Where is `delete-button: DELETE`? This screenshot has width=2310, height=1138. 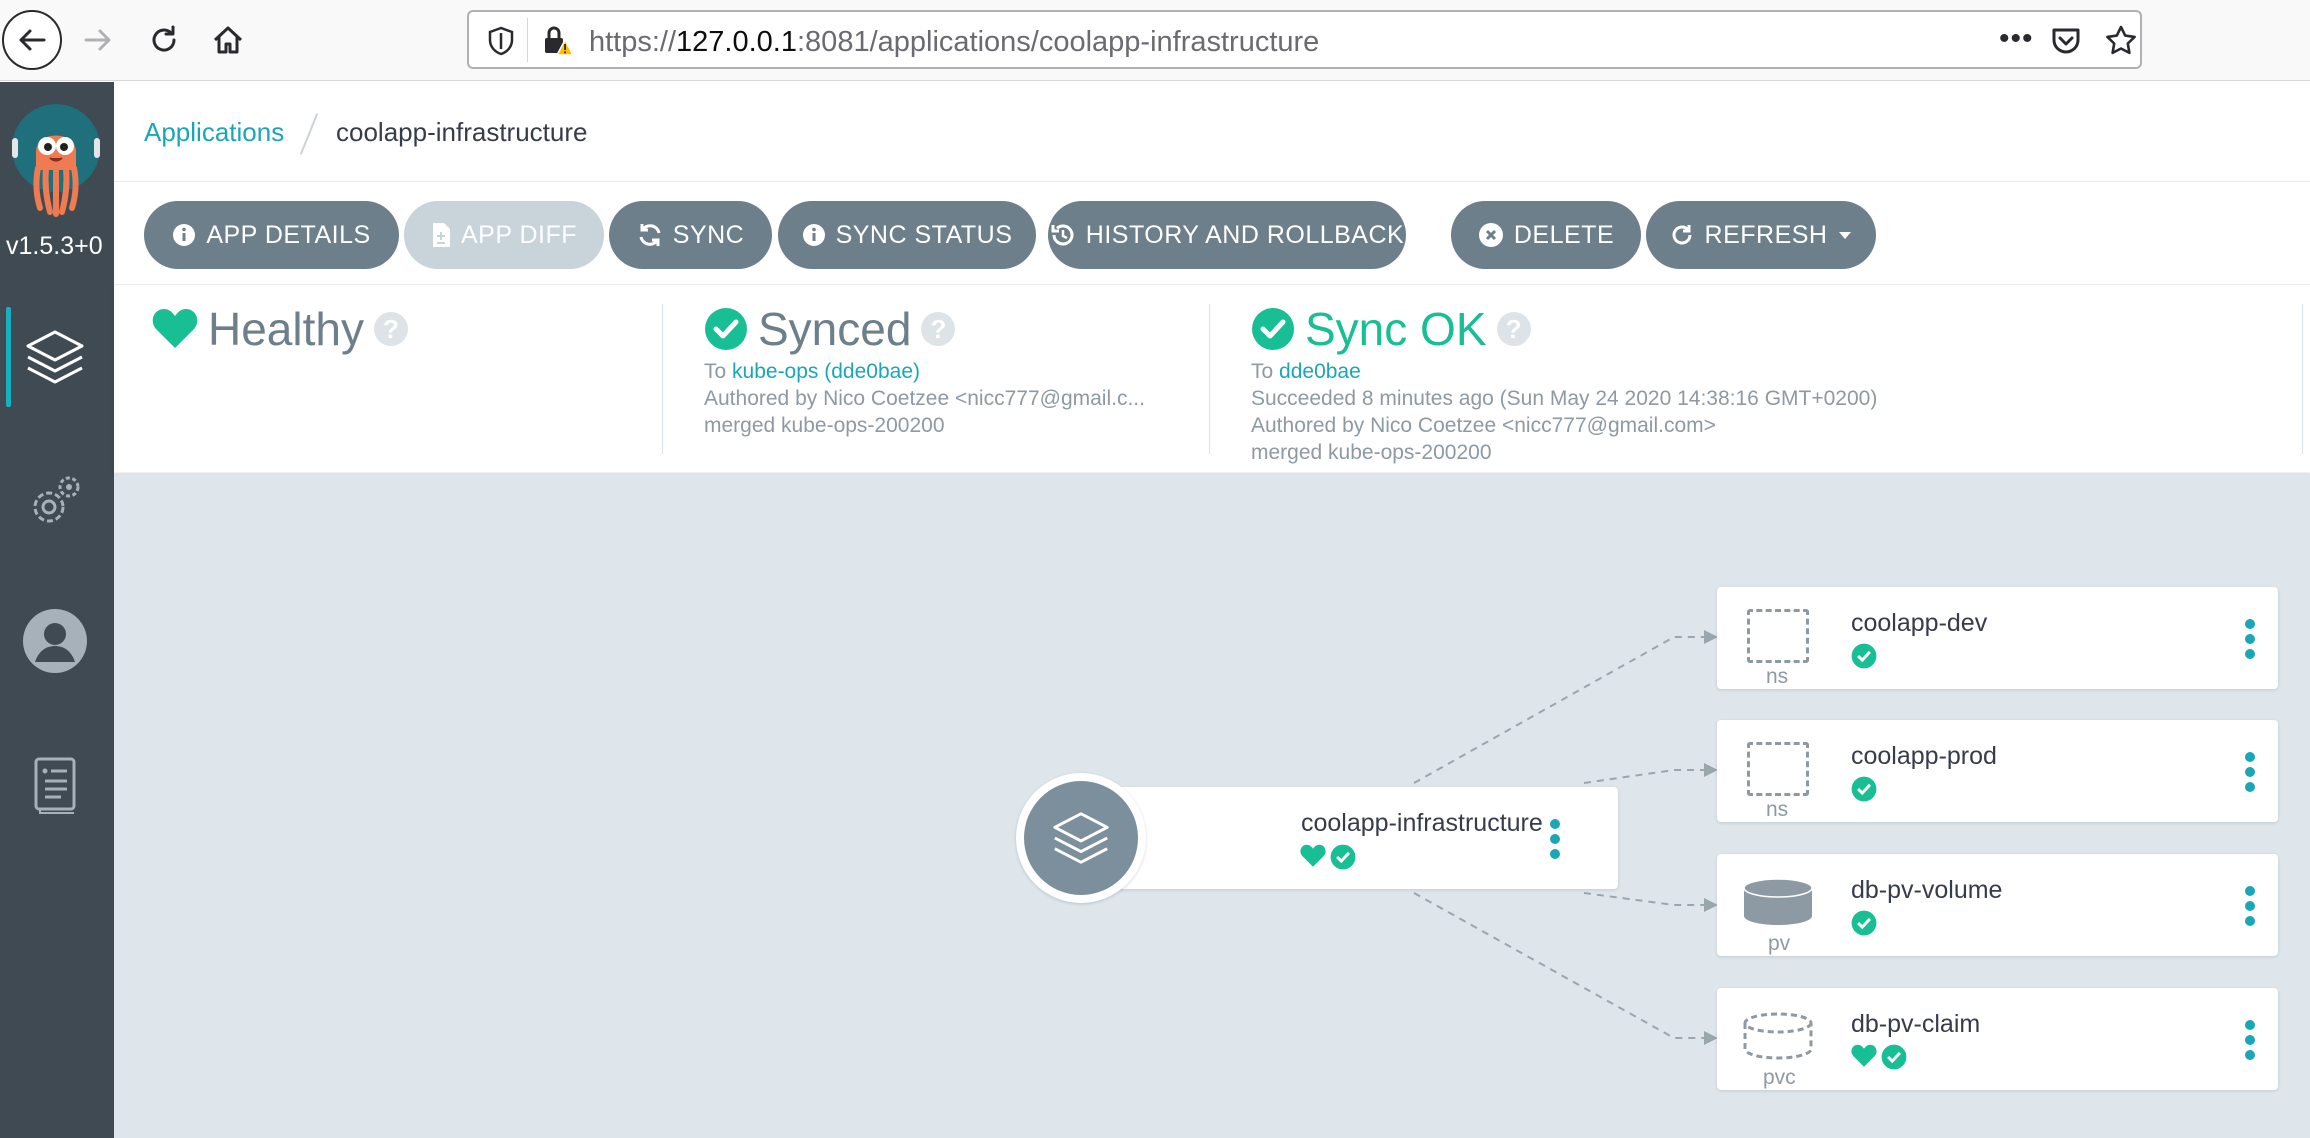 delete-button: DELETE is located at coordinates (1546, 235).